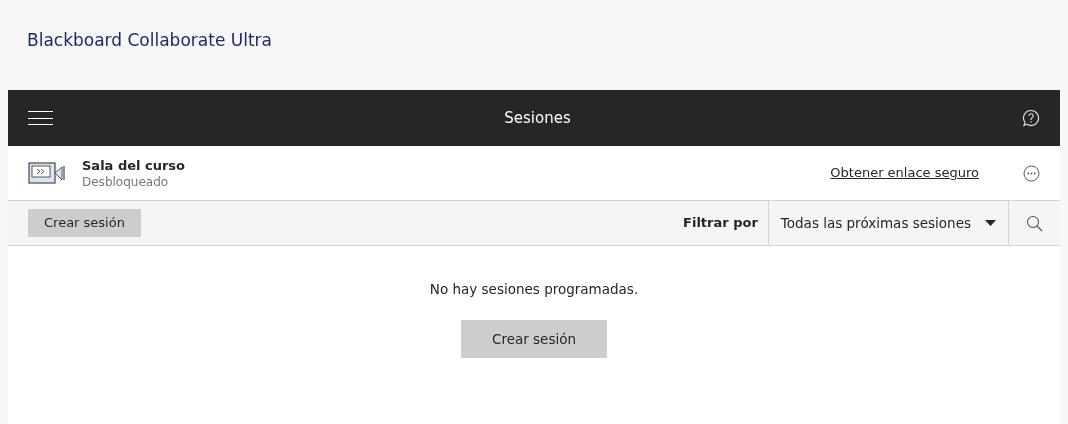  What do you see at coordinates (534, 289) in the screenshot?
I see `empty-message: No hay sesiones programadas.` at bounding box center [534, 289].